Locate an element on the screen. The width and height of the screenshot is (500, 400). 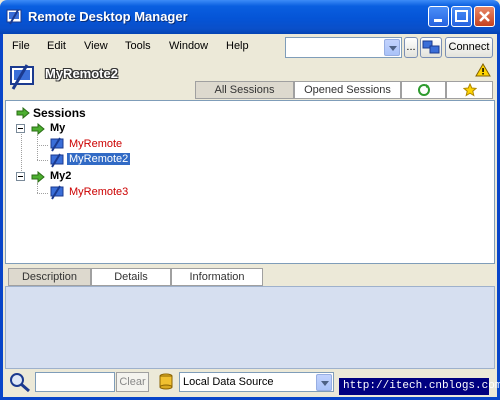
refresh-icon is located at coordinates (423, 90).